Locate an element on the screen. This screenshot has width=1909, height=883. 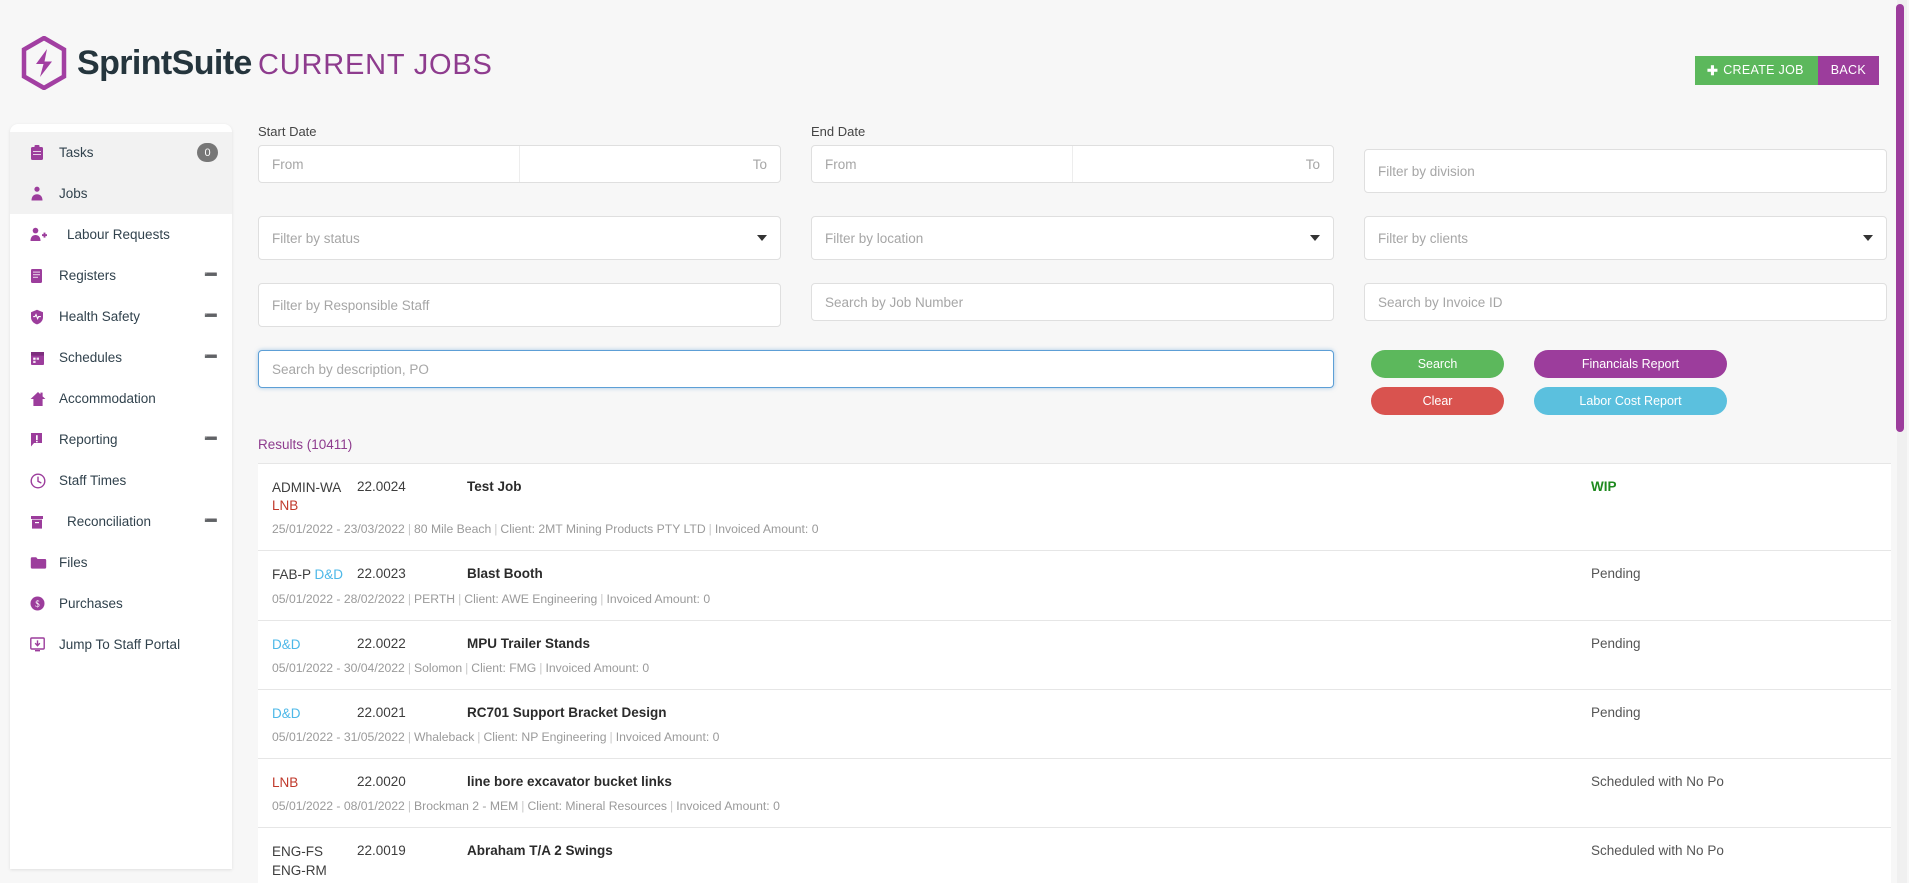
labor-cost-report-button: Labor Cost Report is located at coordinates (1630, 401).